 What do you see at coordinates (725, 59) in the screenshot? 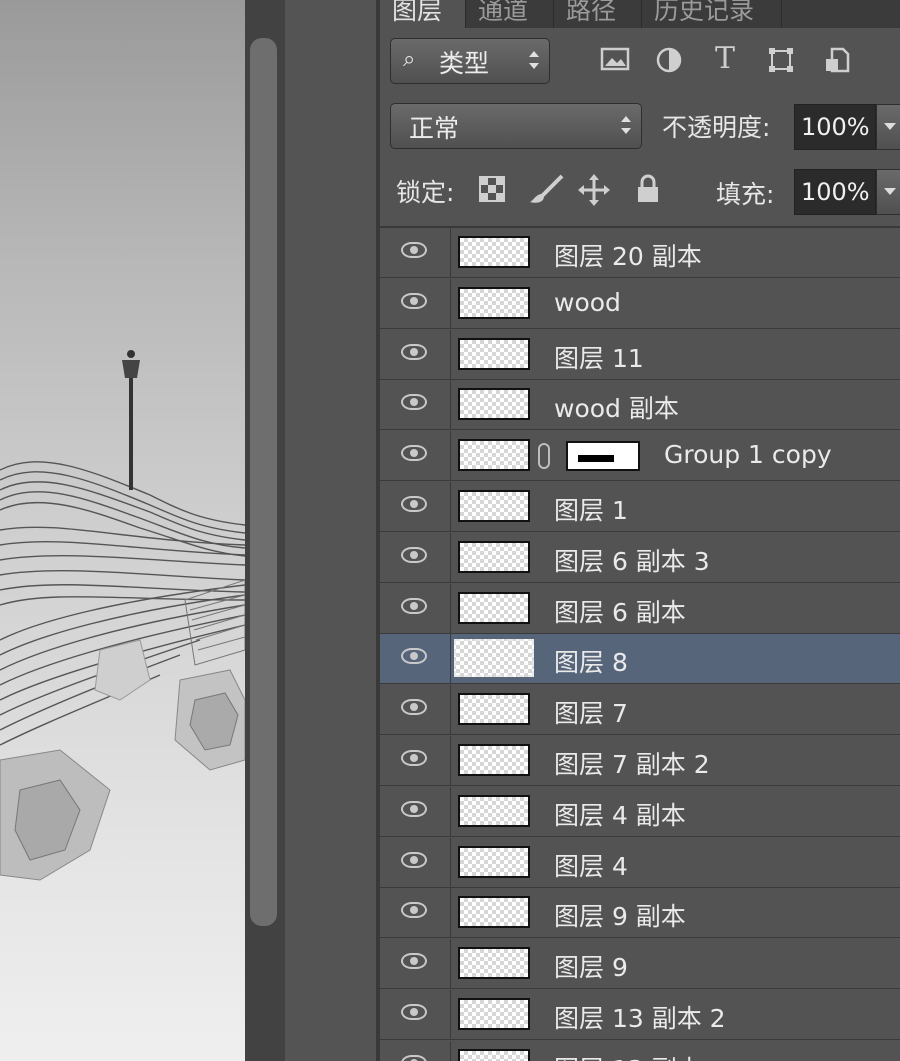
I see `type-filter-icon: T` at bounding box center [725, 59].